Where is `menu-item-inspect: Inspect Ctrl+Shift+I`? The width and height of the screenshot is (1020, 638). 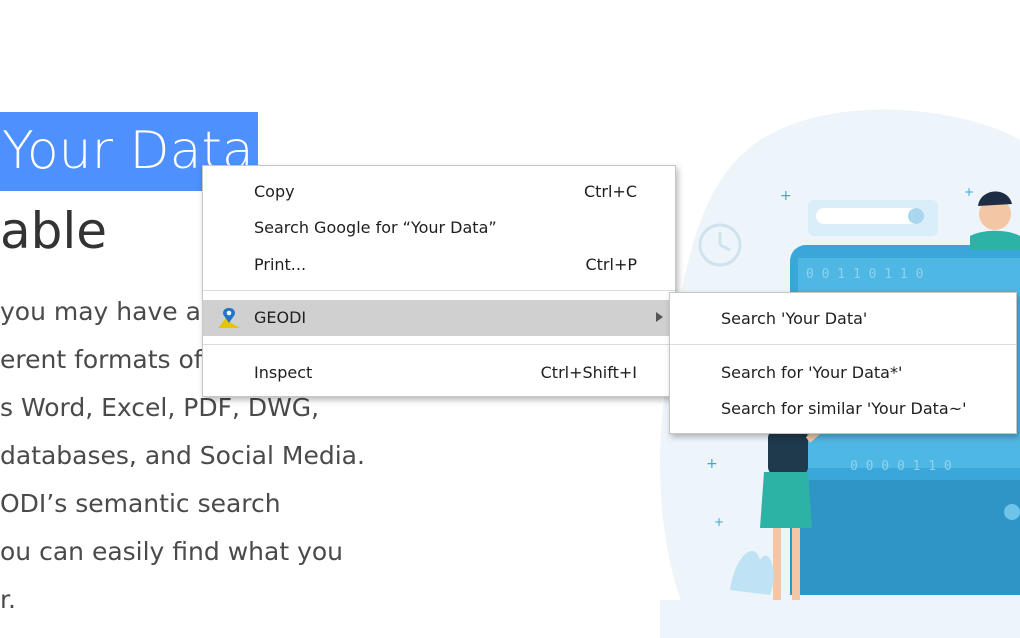
menu-item-inspect: Inspect Ctrl+Shift+I is located at coordinates (439, 373).